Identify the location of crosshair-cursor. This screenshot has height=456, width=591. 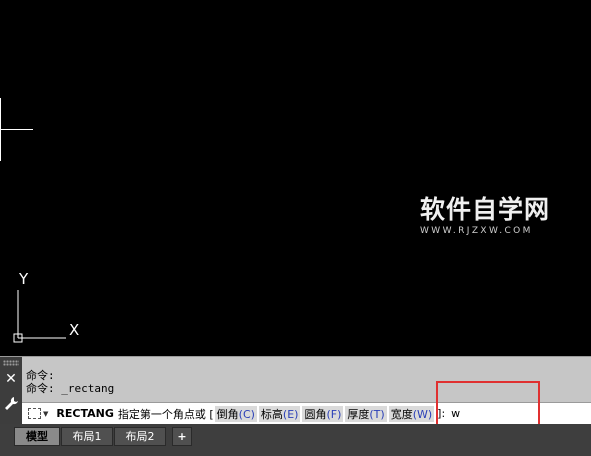
(16, 129).